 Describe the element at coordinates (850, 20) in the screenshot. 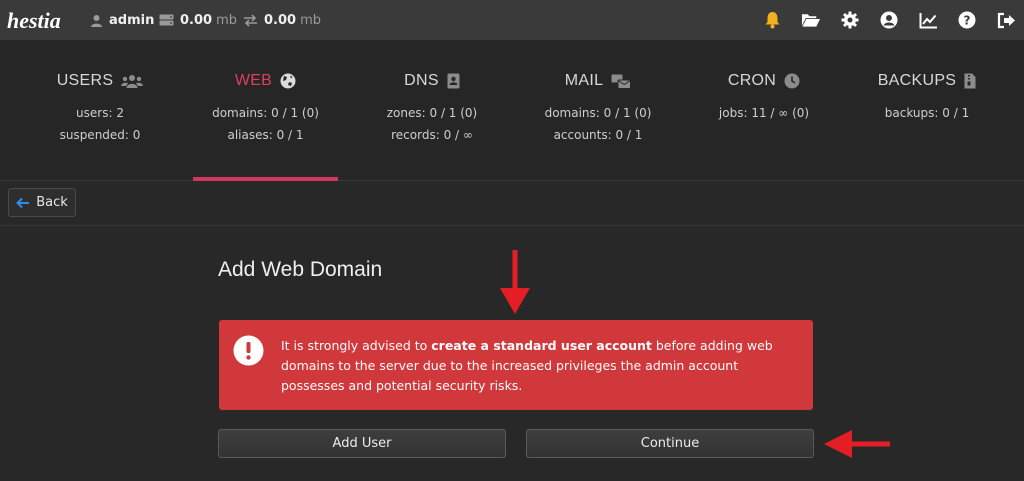

I see `gear-icon` at that location.